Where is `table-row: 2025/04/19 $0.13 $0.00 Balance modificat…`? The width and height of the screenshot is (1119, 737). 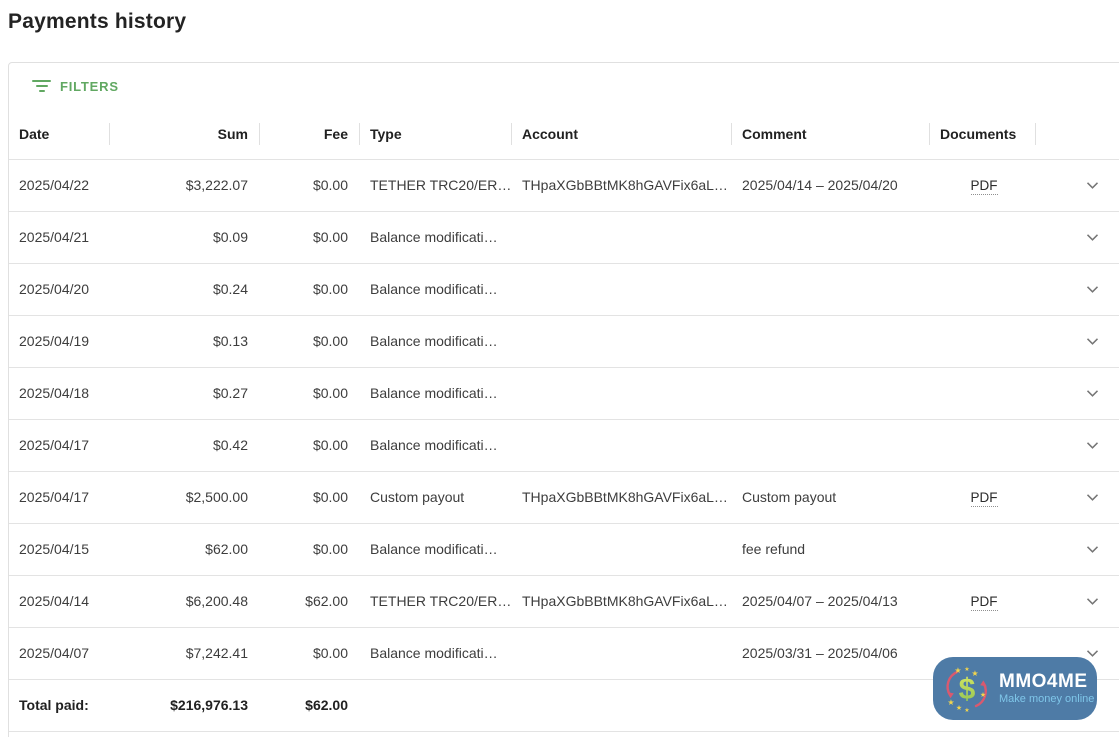 table-row: 2025/04/19 $0.13 $0.00 Balance modificat… is located at coordinates (564, 340).